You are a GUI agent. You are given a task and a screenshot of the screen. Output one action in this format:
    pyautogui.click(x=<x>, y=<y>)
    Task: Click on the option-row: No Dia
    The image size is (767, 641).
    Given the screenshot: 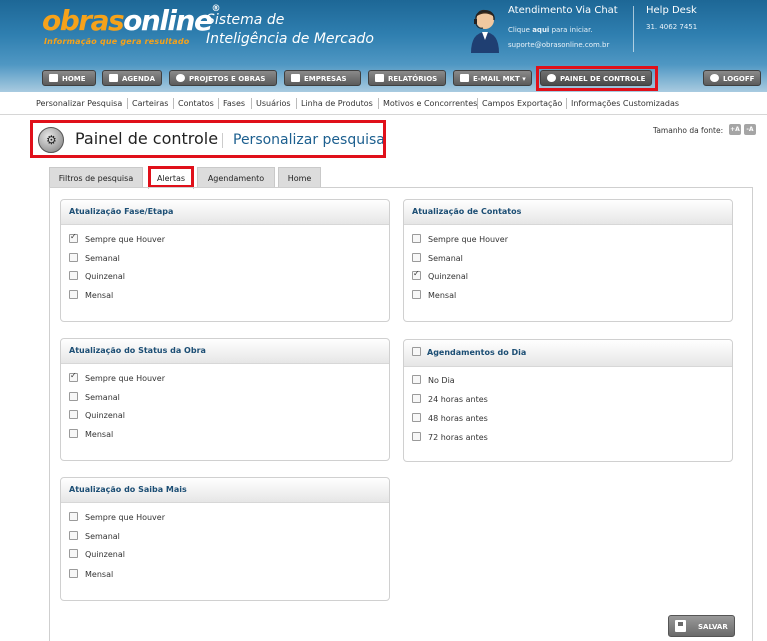 What is the action you would take?
    pyautogui.click(x=433, y=380)
    